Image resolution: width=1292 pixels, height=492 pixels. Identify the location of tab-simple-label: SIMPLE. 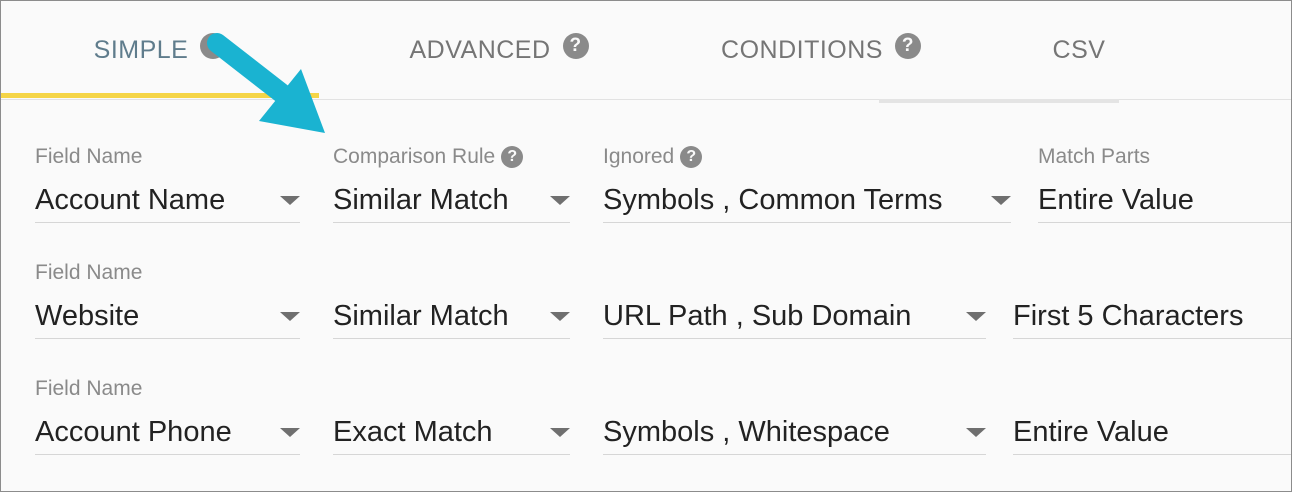
(141, 49).